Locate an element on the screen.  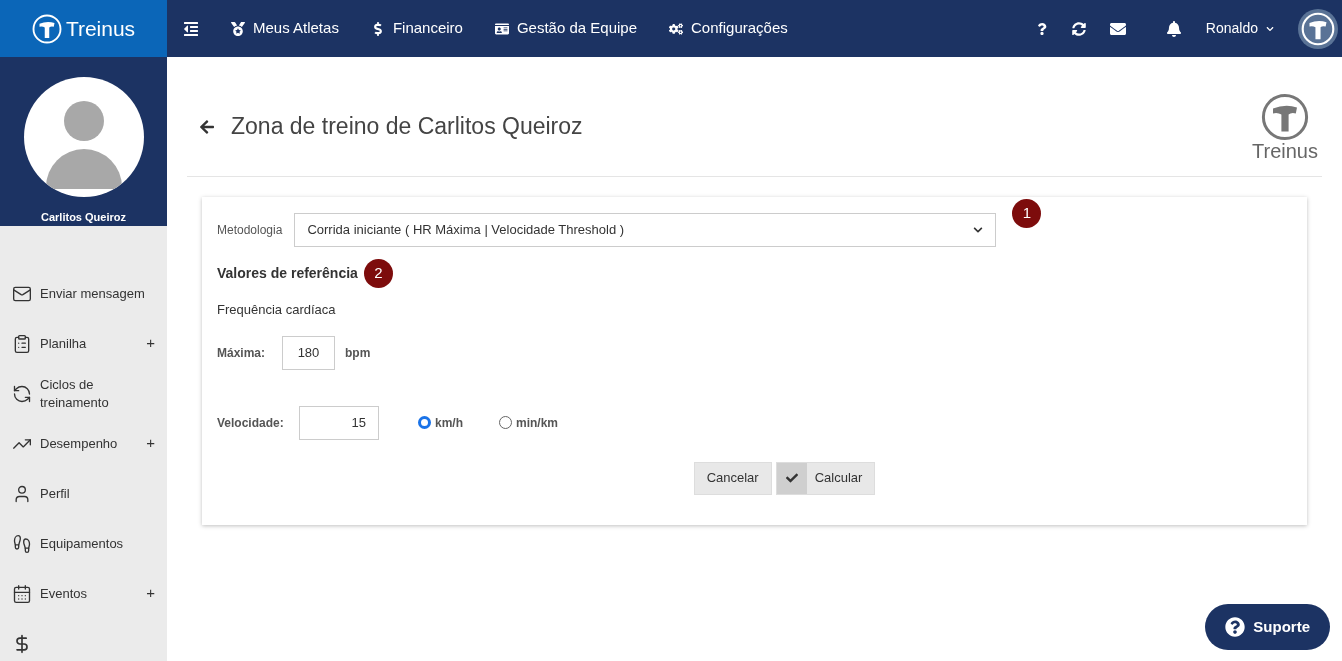
nav-link: Meus Atletas is located at coordinates (285, 28).